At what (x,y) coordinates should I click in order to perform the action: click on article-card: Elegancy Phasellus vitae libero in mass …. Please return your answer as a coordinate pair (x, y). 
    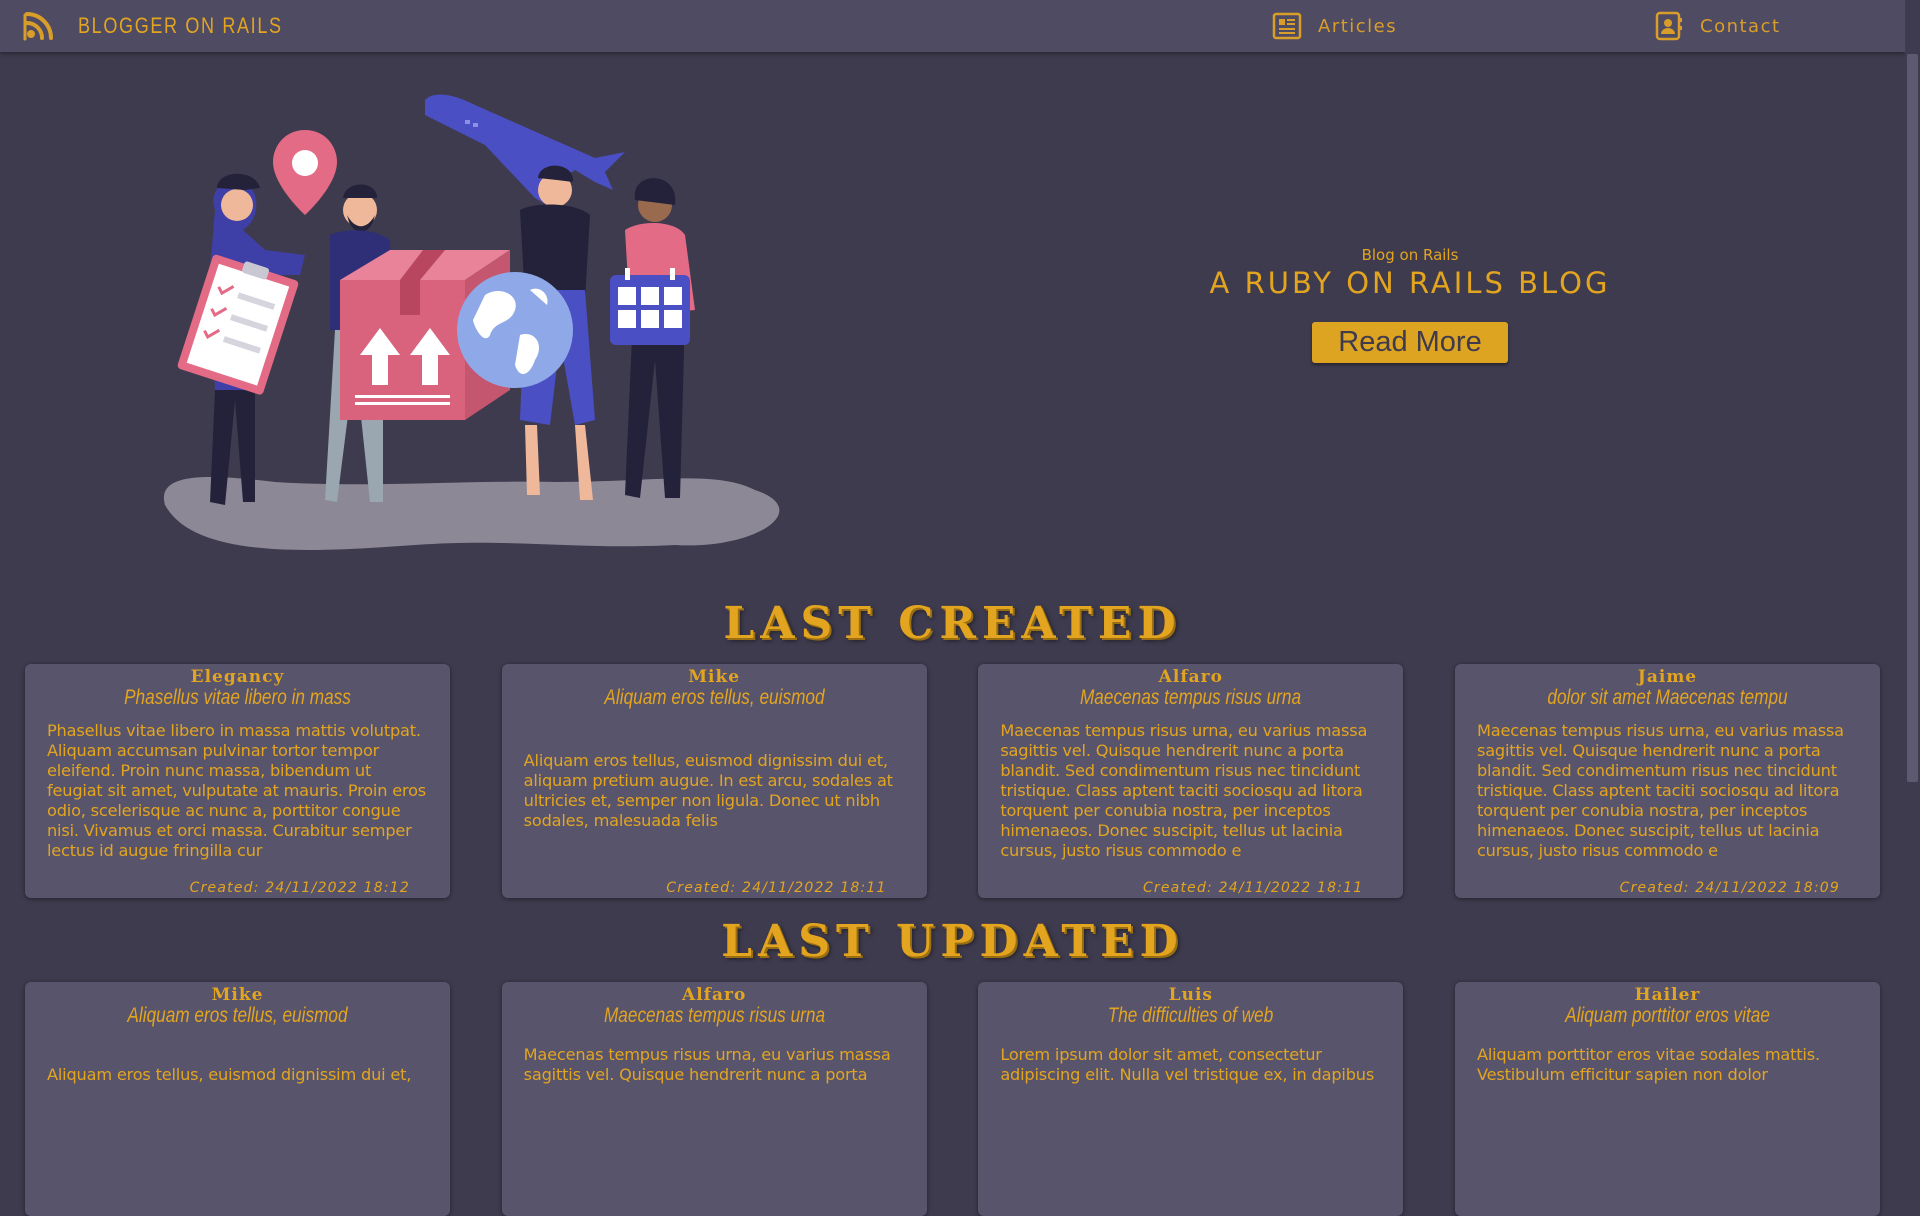
    Looking at the image, I should click on (237, 781).